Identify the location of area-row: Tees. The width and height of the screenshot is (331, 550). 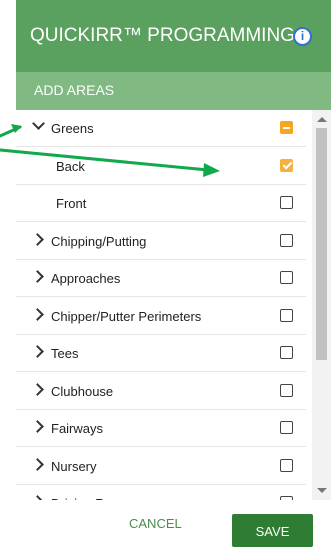
(161, 353).